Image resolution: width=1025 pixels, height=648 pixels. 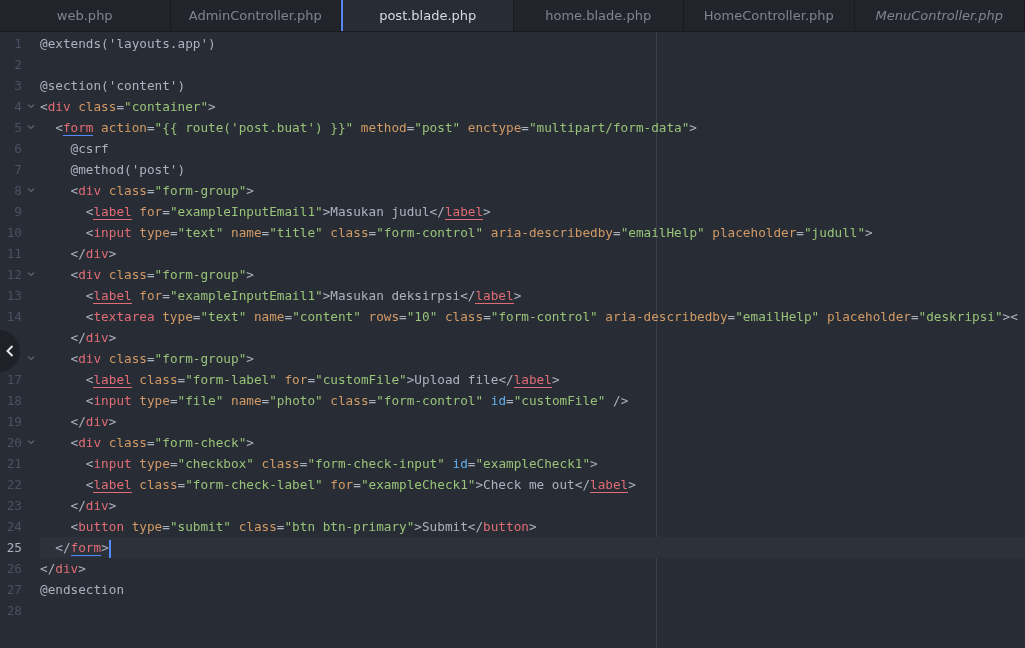 What do you see at coordinates (303, 296) in the screenshot?
I see `code-line: <label for="exampleInputEmail1">Masukan deksirpsi</label>` at bounding box center [303, 296].